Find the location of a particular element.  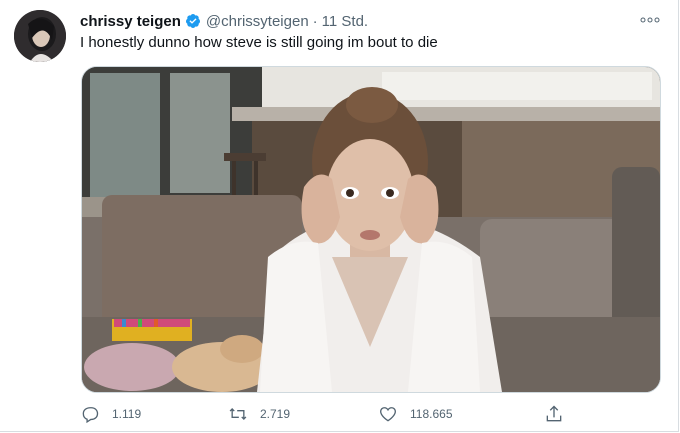

retweet-count: 2.719 is located at coordinates (275, 414).